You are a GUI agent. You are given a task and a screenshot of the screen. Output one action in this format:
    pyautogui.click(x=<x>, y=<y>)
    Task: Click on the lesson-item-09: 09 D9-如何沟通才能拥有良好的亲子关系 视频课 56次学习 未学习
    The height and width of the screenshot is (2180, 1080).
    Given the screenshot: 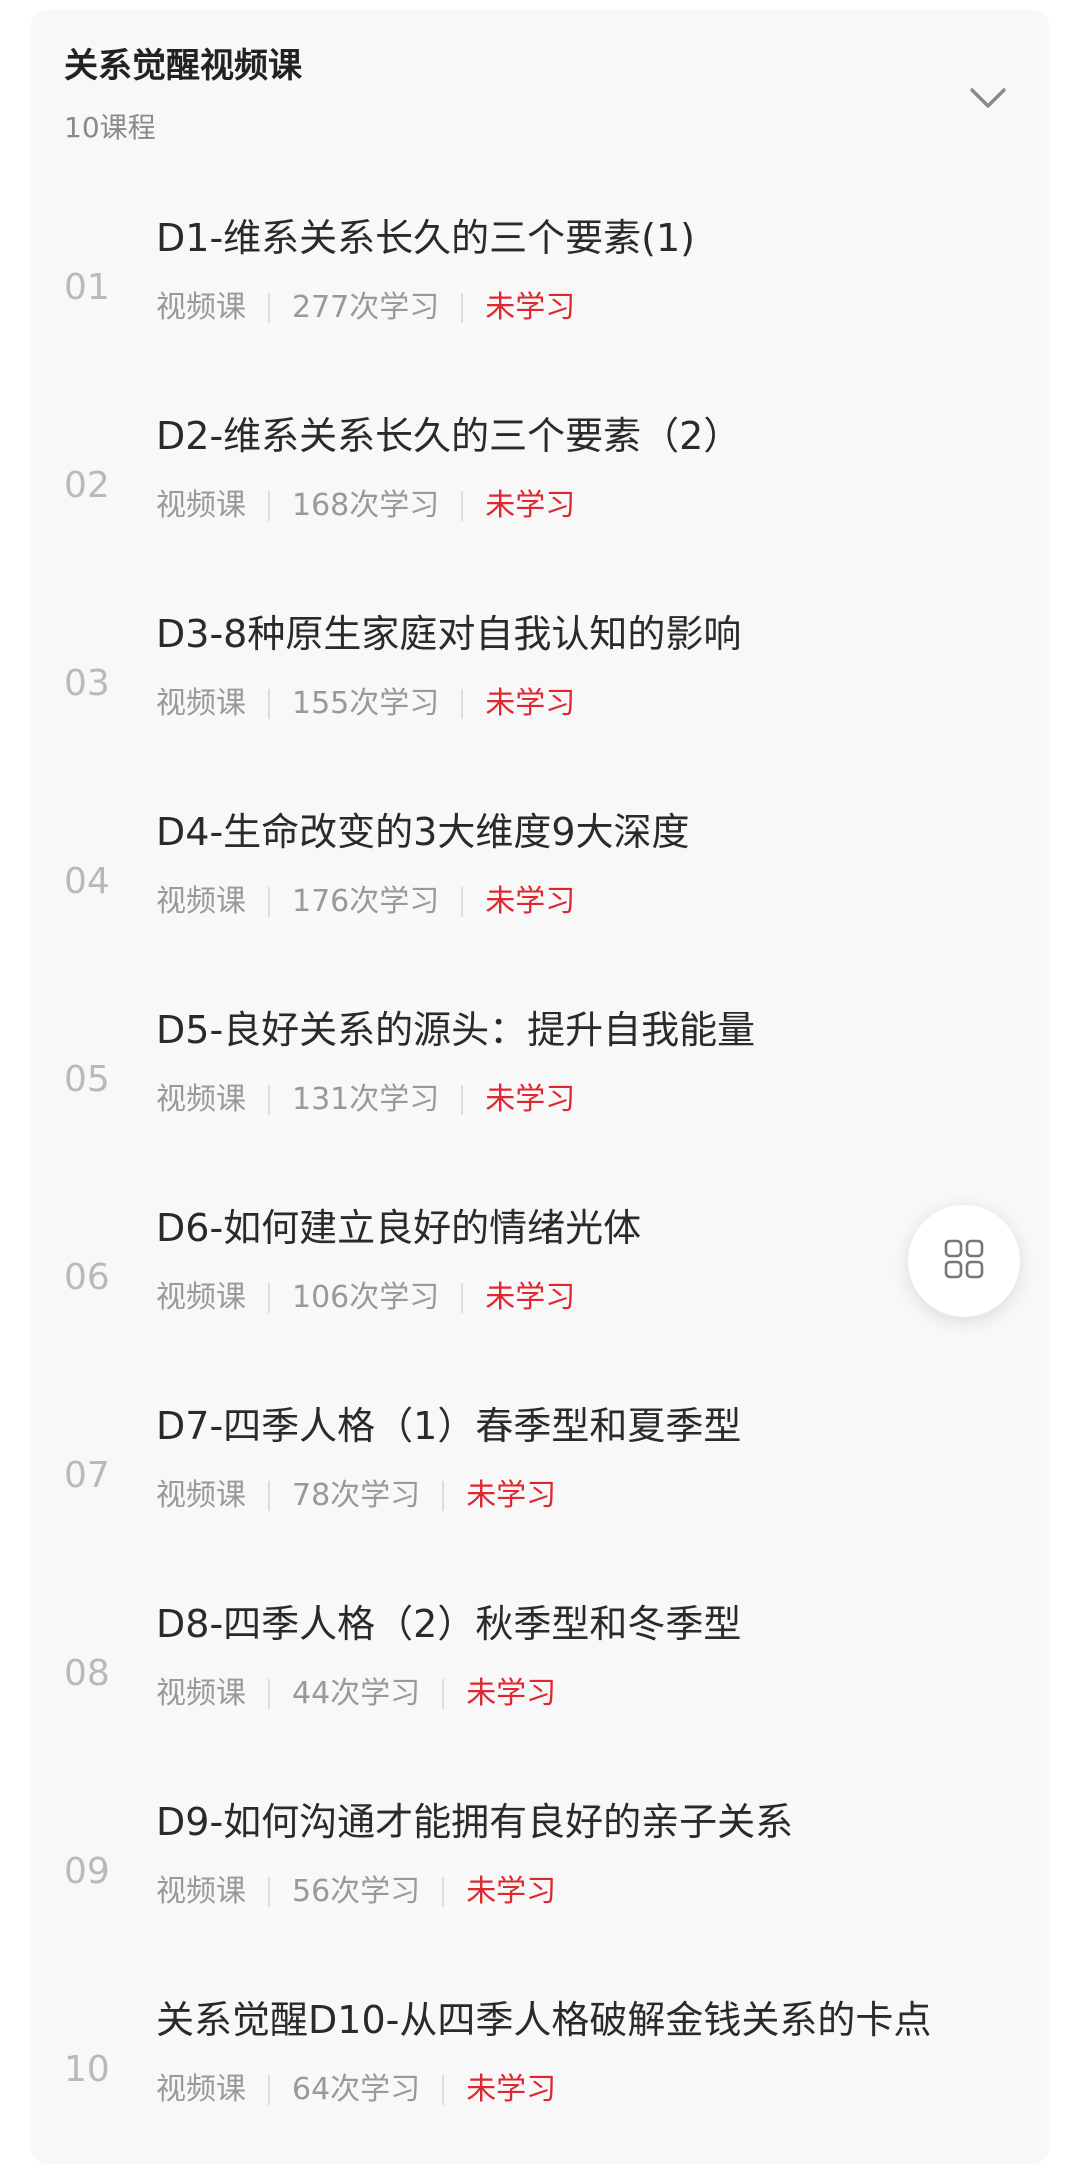 What is the action you would take?
    pyautogui.click(x=540, y=1883)
    